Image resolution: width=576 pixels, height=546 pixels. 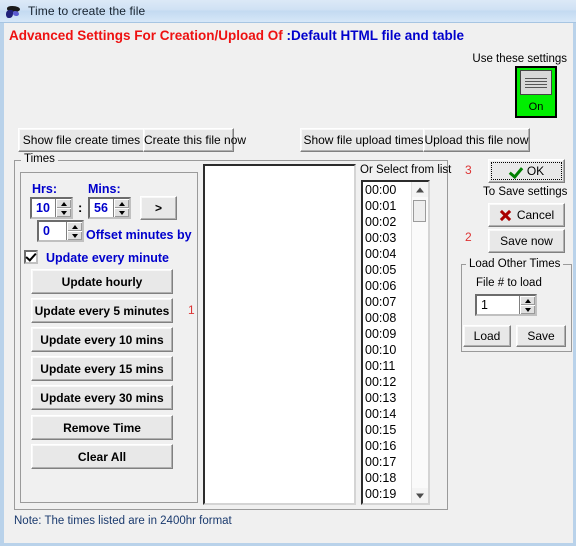 What do you see at coordinates (419, 211) in the screenshot?
I see `scrollbar-thumb` at bounding box center [419, 211].